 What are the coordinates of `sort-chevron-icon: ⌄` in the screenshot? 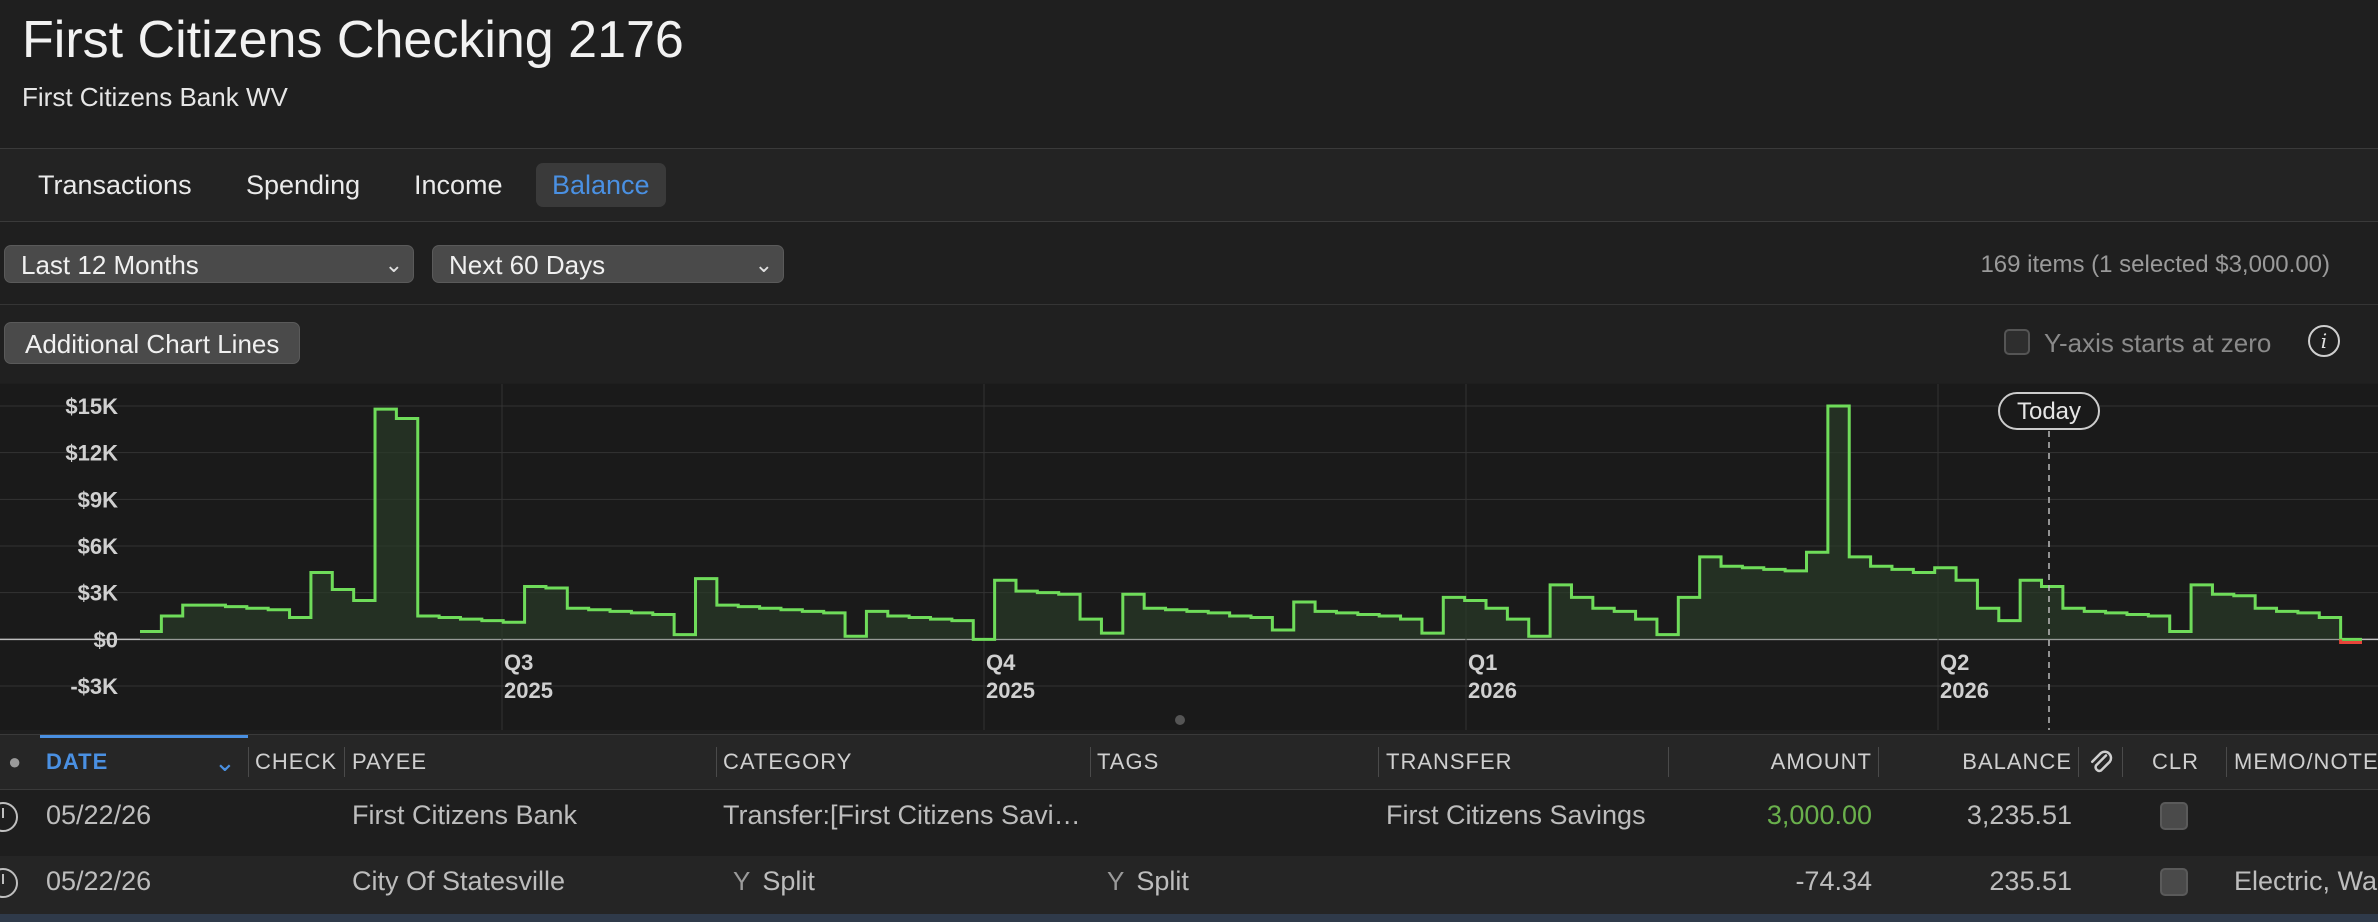 It's located at (225, 762).